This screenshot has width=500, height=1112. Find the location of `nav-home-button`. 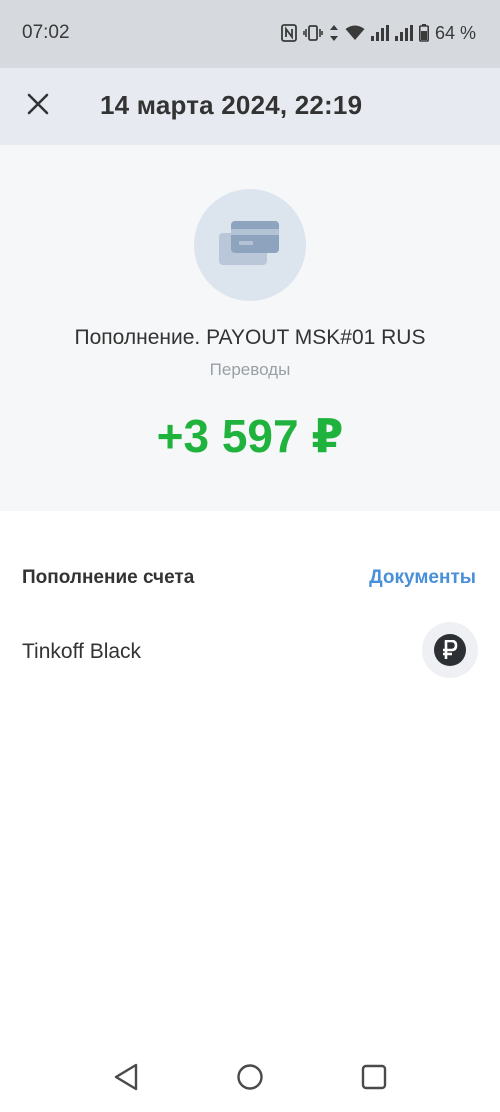

nav-home-button is located at coordinates (250, 1079).